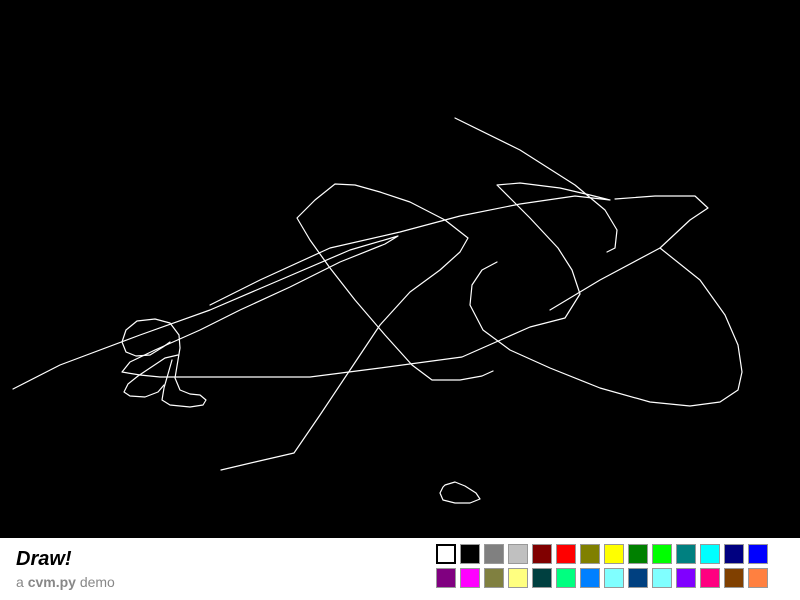 Image resolution: width=800 pixels, height=600 pixels. Describe the element at coordinates (400, 569) in the screenshot. I see `footer-bar: Draw! a cvm.py demo` at that location.